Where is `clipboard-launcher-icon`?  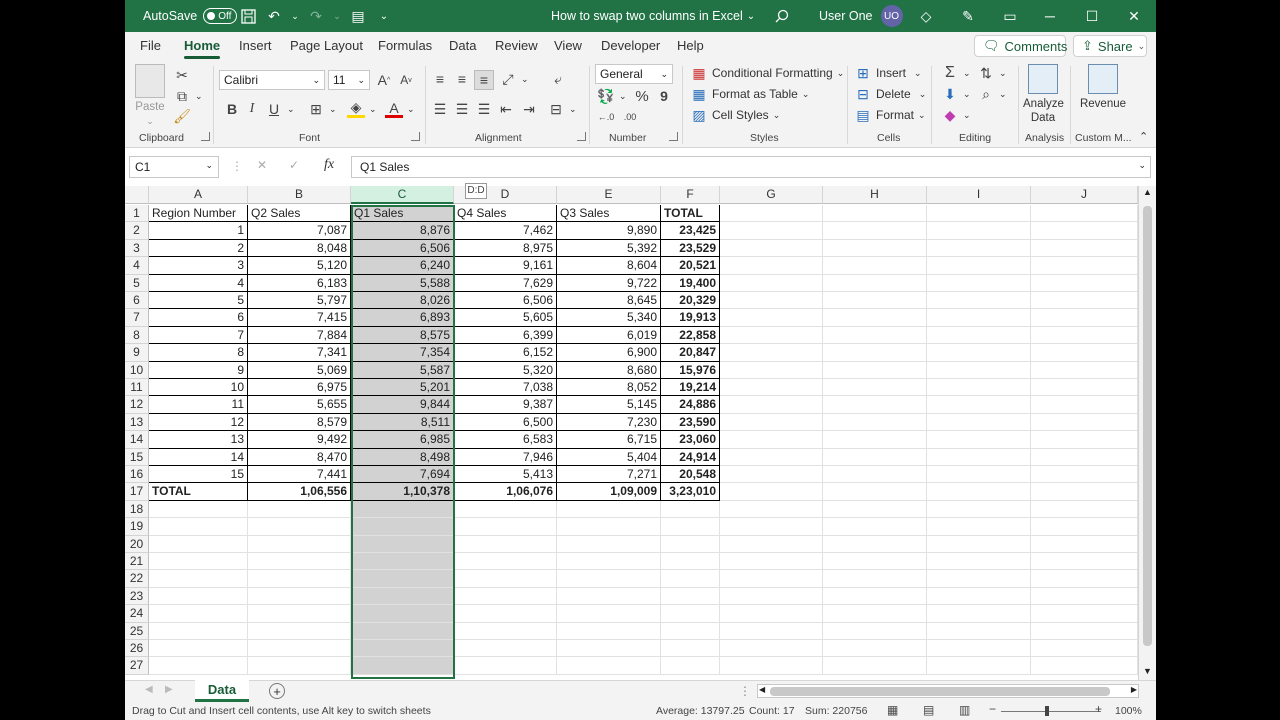
clipboard-launcher-icon is located at coordinates (205, 136).